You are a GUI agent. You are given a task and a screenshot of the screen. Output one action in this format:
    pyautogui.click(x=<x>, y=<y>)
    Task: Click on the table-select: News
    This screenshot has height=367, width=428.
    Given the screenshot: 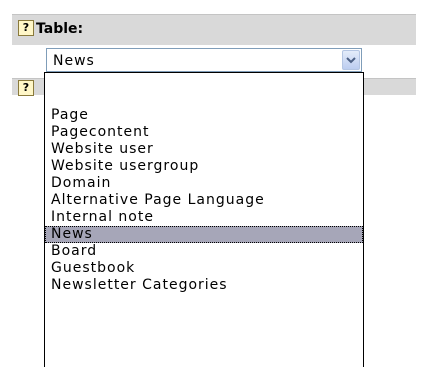 What is the action you would take?
    pyautogui.click(x=204, y=60)
    